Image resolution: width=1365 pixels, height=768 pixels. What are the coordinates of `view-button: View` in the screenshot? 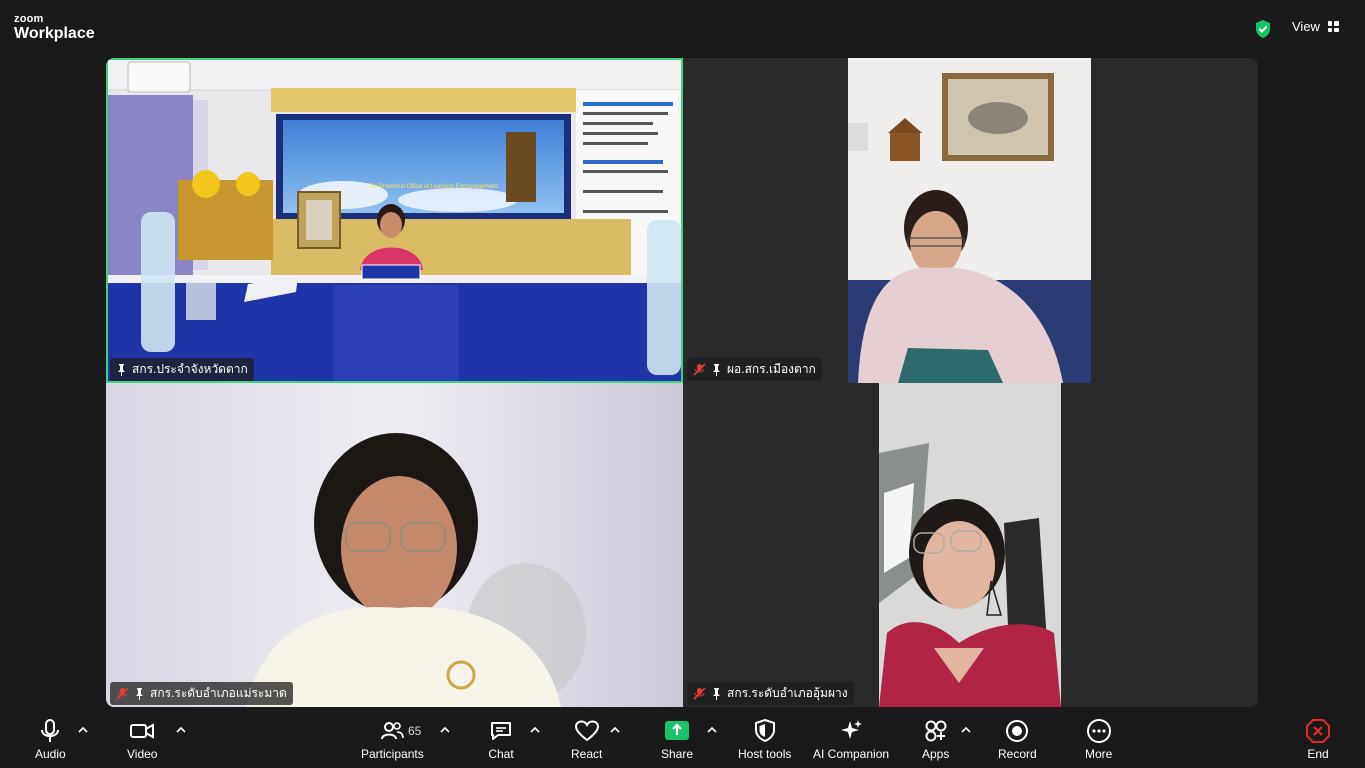 It's located at (1315, 26).